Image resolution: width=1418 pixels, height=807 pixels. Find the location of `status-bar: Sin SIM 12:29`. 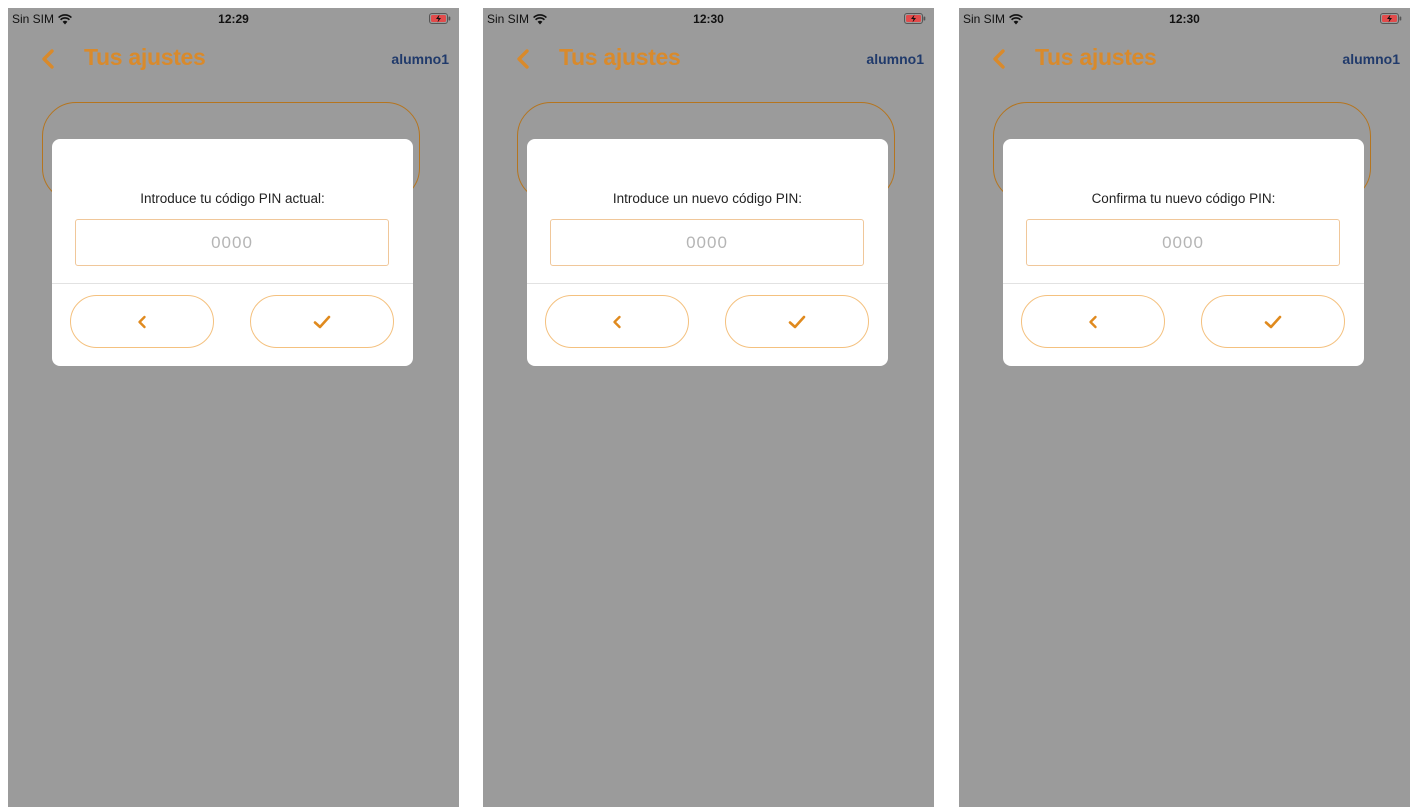

status-bar: Sin SIM 12:29 is located at coordinates (233, 22).